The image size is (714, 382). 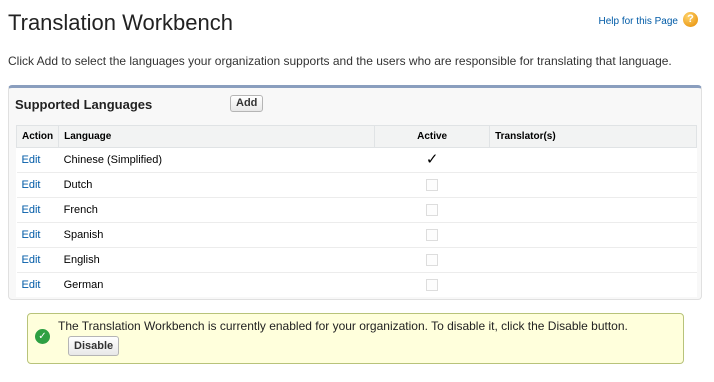 I want to click on column-header-language: Language, so click(x=217, y=136).